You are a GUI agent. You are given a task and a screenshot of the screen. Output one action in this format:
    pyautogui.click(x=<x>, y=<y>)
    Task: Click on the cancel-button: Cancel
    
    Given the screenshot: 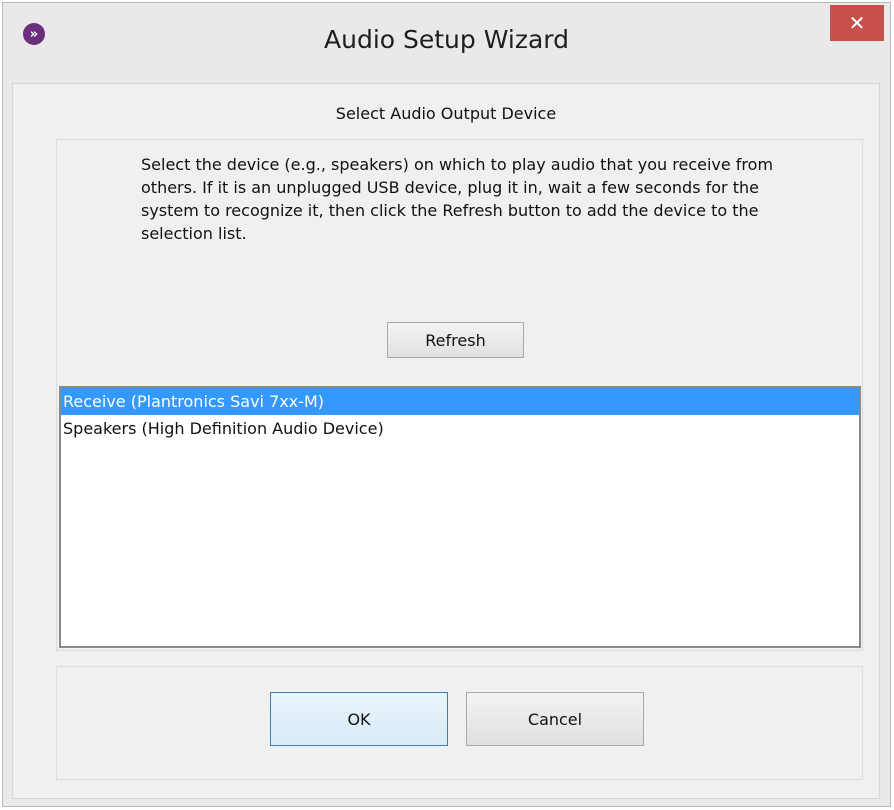 What is the action you would take?
    pyautogui.click(x=555, y=719)
    